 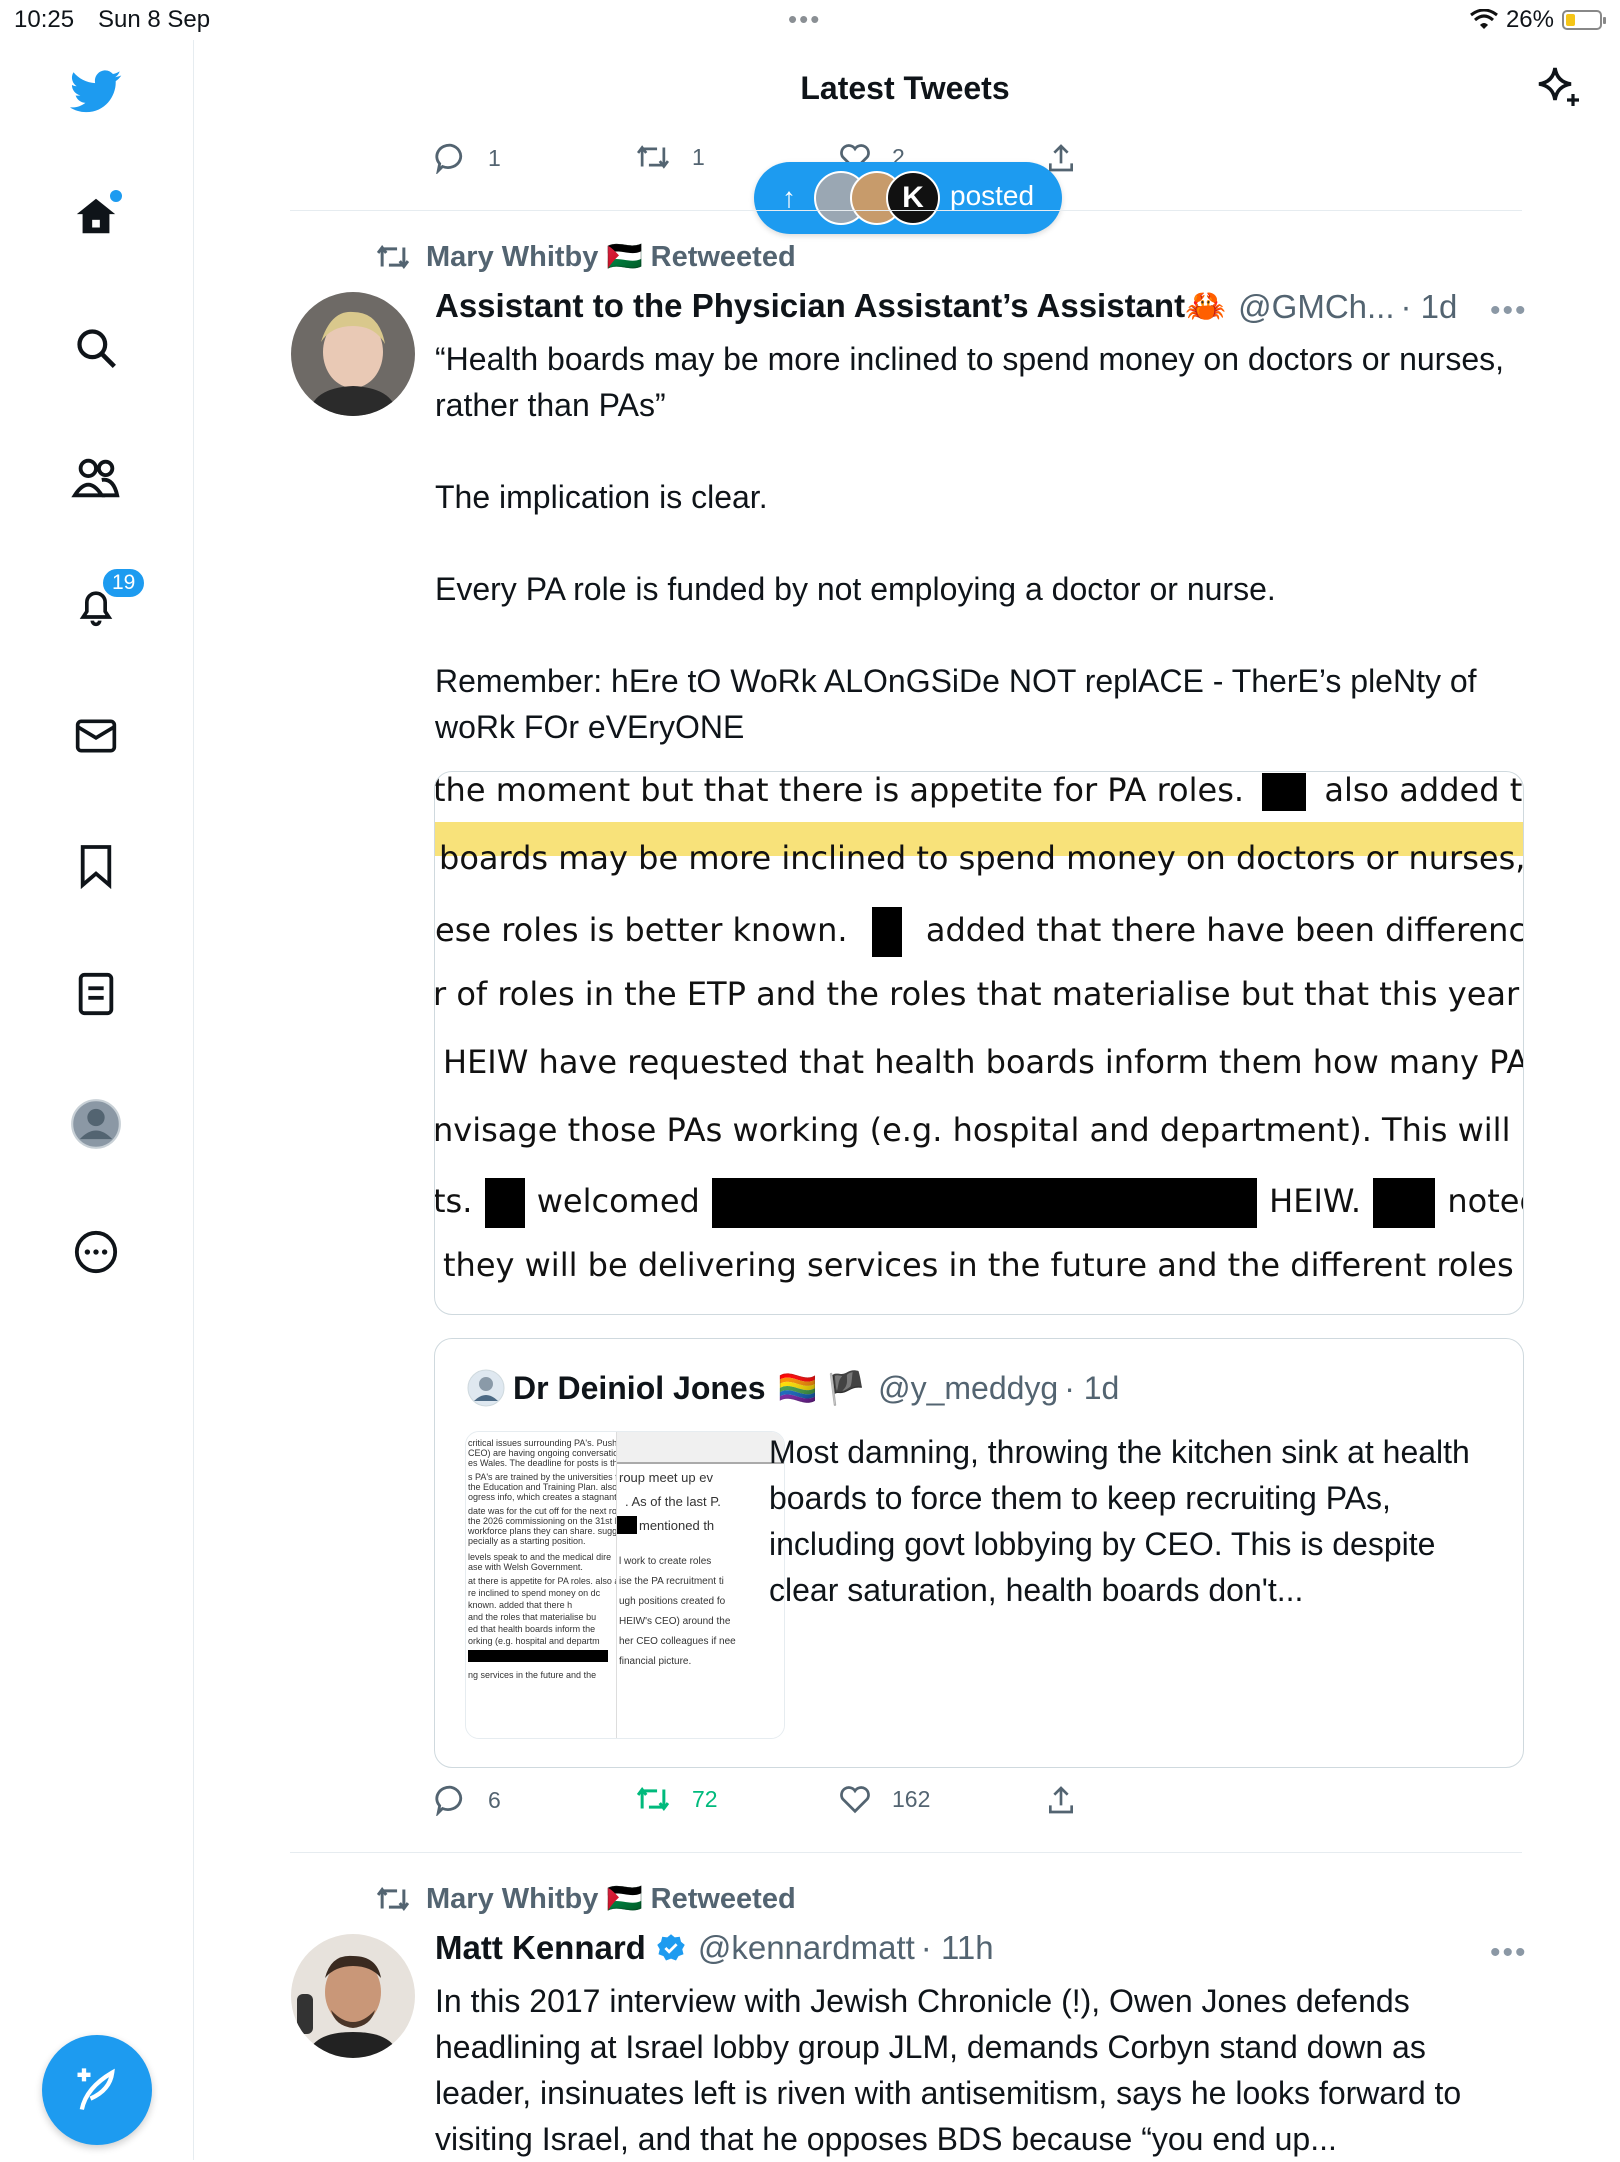 I want to click on image-line-7: ts. welcomed HEIW. noted th, so click(x=979, y=1203).